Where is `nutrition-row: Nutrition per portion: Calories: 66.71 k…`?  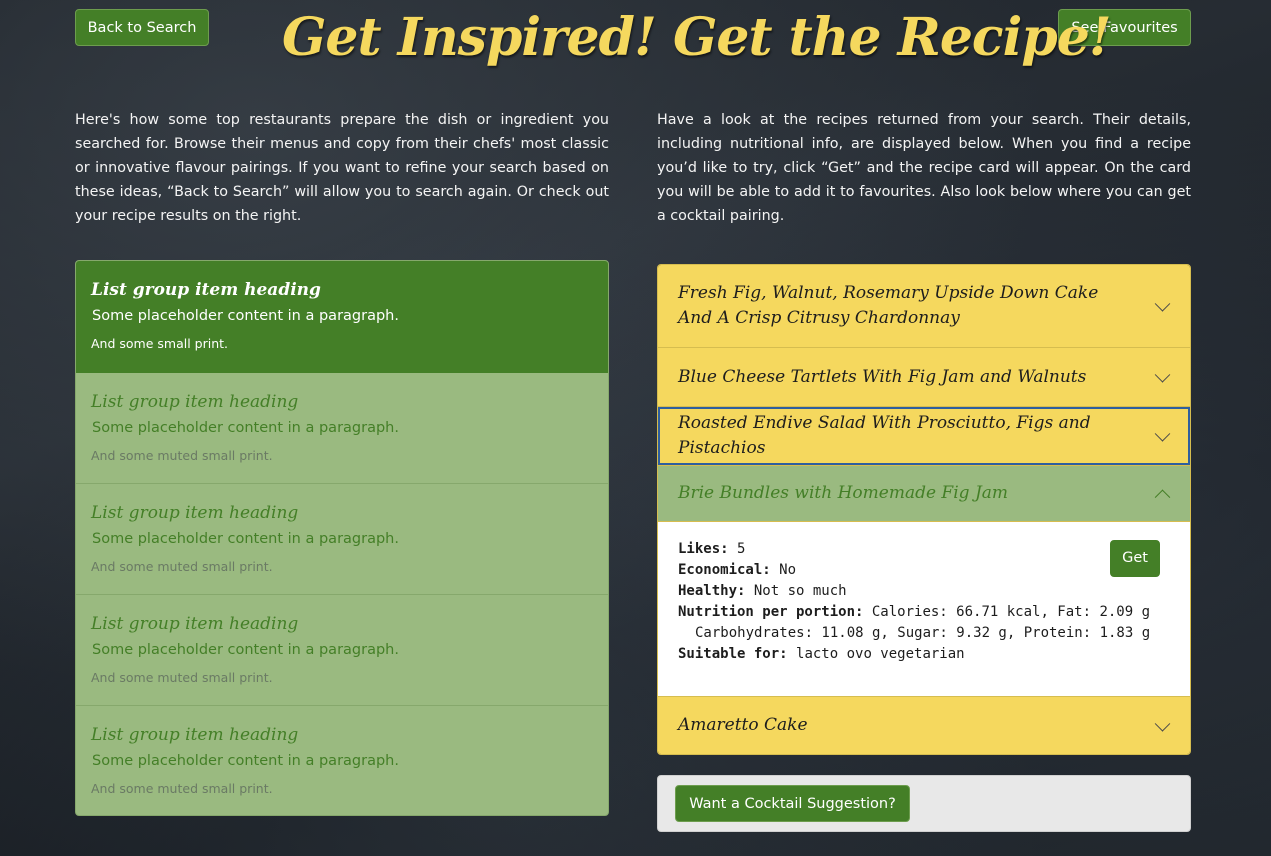 nutrition-row: Nutrition per portion: Calories: 66.71 k… is located at coordinates (924, 612).